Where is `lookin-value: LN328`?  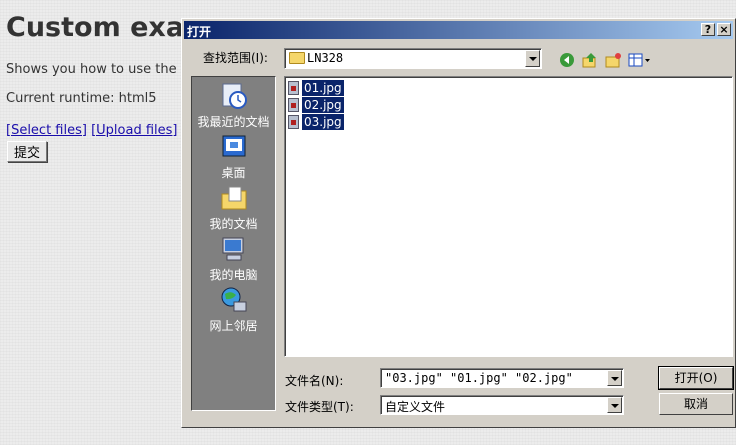 lookin-value: LN328 is located at coordinates (325, 58).